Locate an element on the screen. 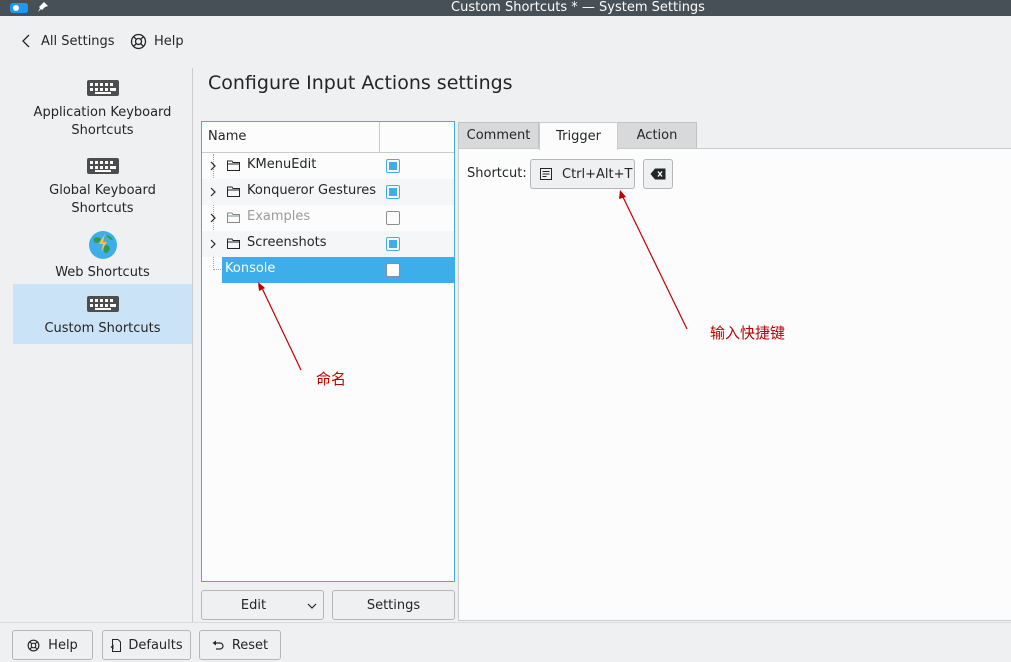  tab-comment: Comment is located at coordinates (498, 135).